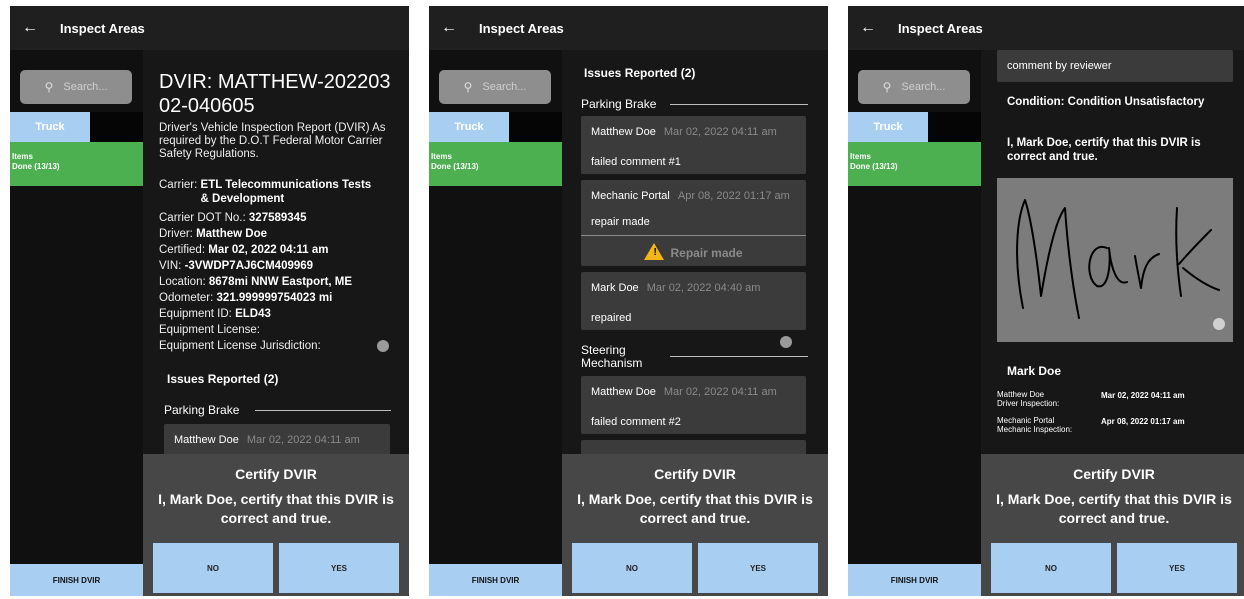  I want to click on repair-status: ! Repair made, so click(693, 250).